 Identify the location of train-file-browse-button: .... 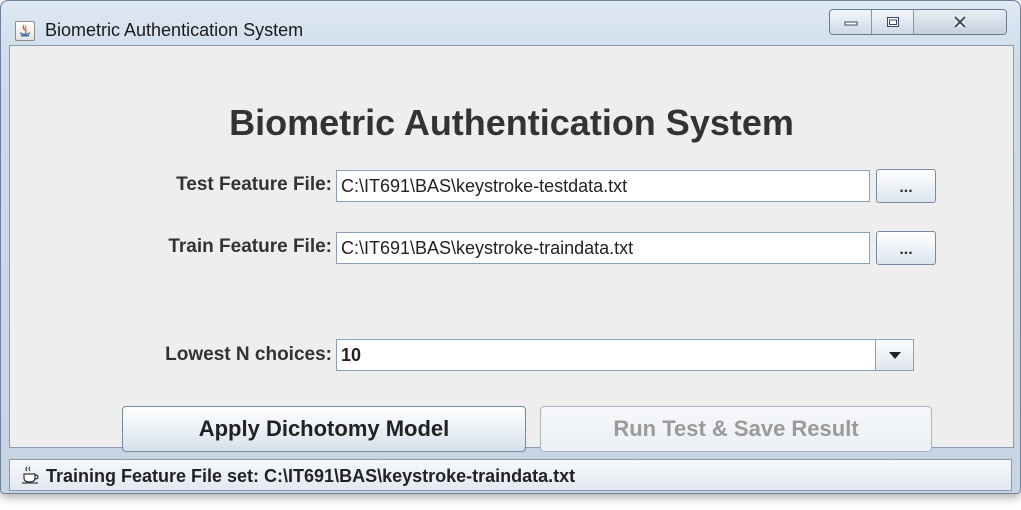
(906, 248).